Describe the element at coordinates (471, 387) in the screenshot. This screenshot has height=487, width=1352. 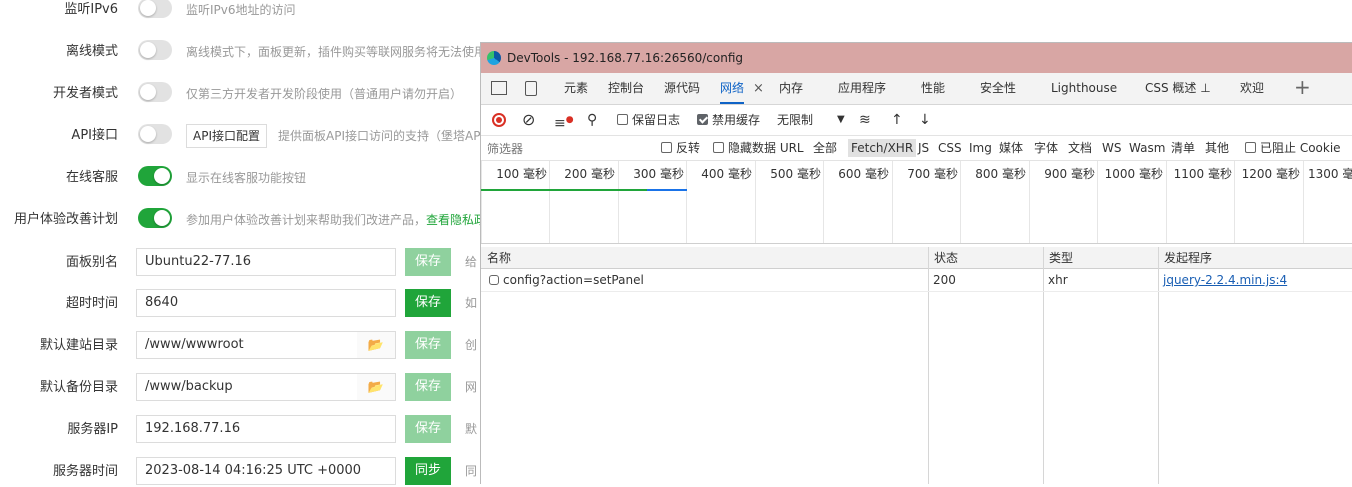
I see `backup-dir-trail: 网` at that location.